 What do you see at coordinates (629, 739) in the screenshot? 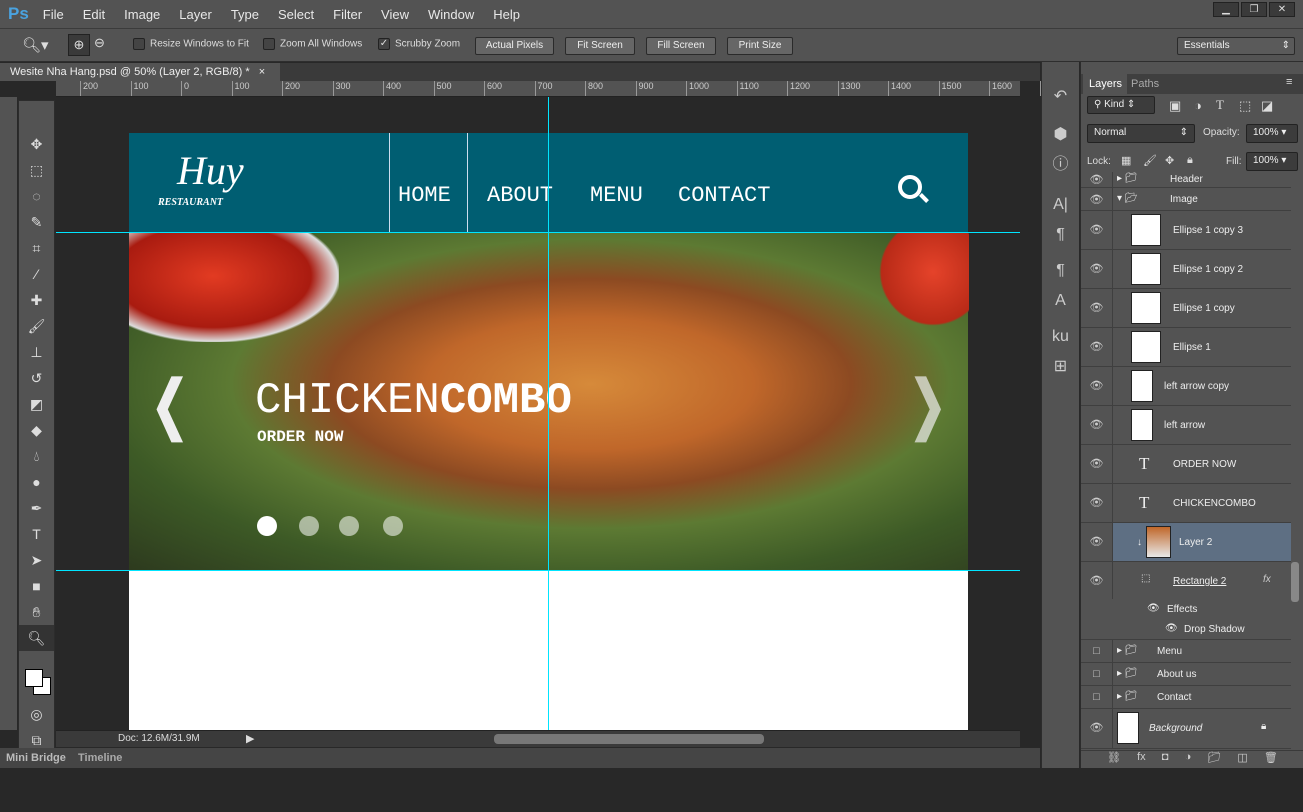
I see `horizontal-scrollbar` at bounding box center [629, 739].